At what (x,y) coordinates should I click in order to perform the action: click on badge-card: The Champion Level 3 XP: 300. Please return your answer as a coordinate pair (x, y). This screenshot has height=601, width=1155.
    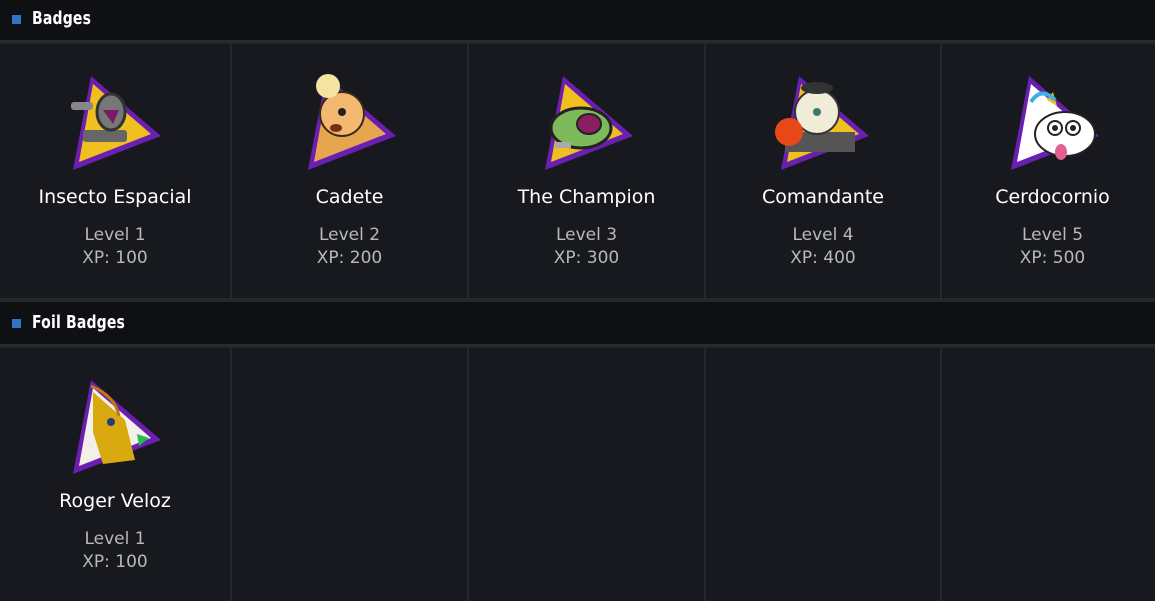
    Looking at the image, I should click on (586, 171).